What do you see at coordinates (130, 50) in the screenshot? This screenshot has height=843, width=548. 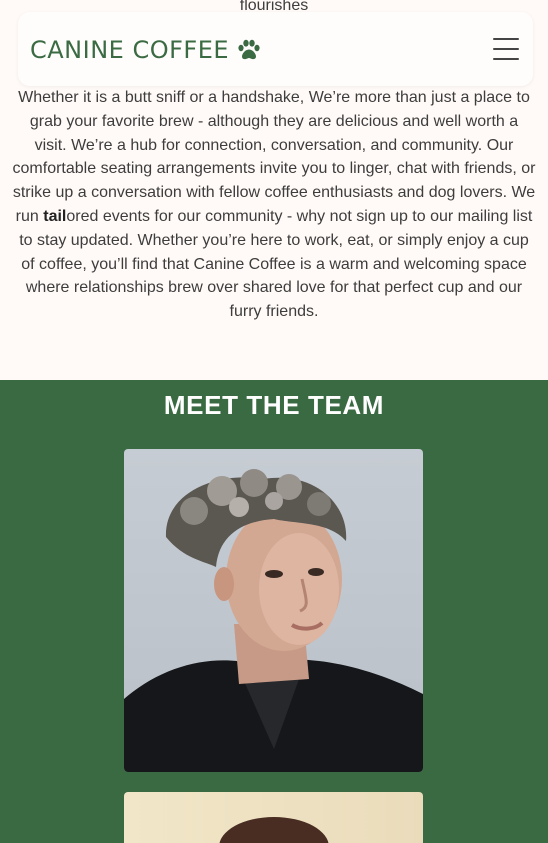 I see `brand-name: CANINE COFFEE` at bounding box center [130, 50].